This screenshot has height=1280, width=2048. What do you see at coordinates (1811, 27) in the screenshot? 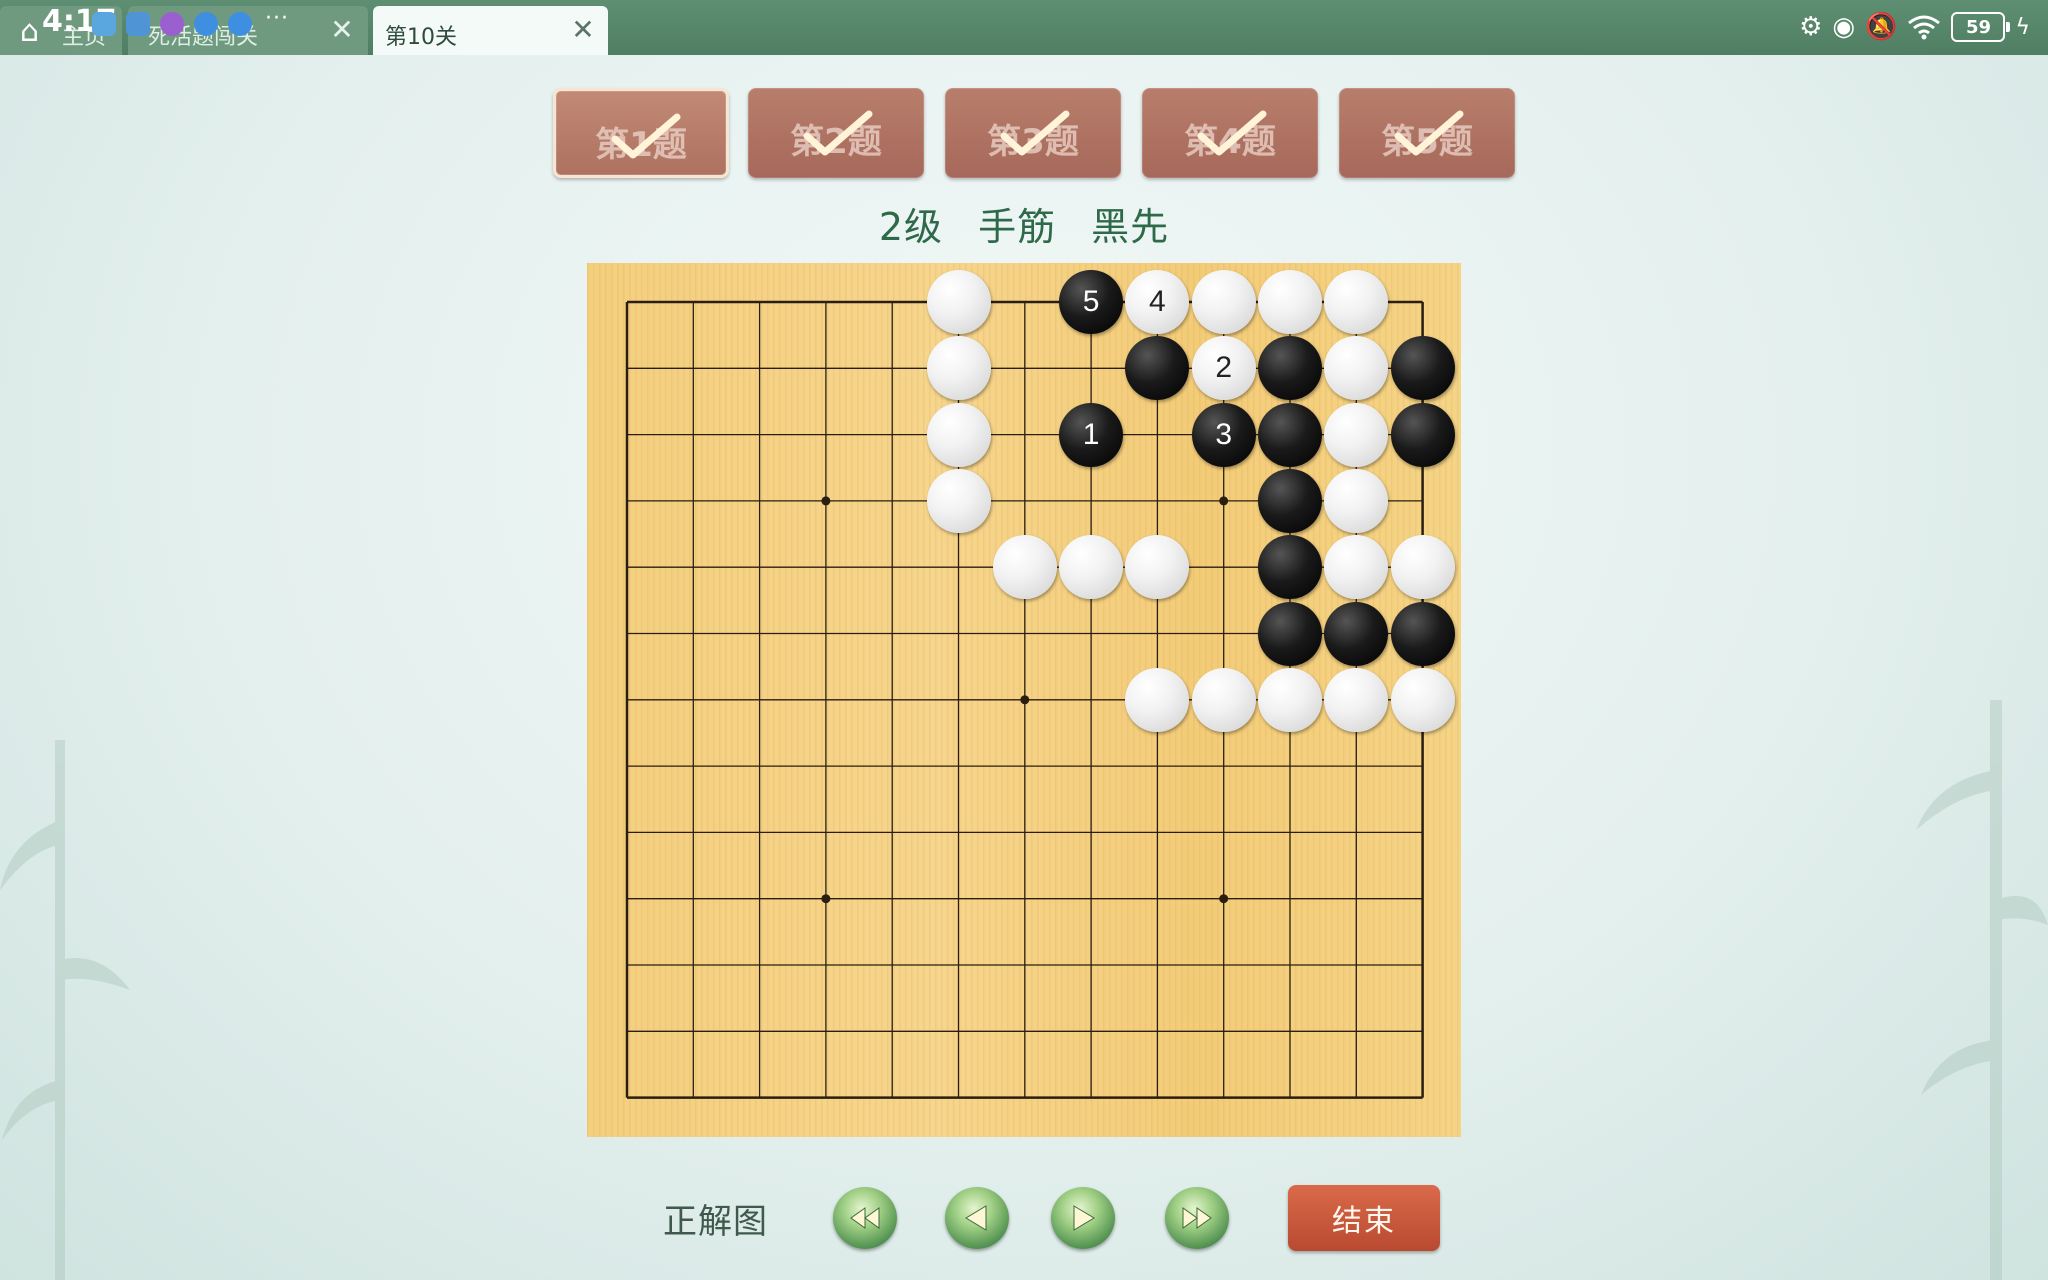
I see `gear-icon: ⚙` at bounding box center [1811, 27].